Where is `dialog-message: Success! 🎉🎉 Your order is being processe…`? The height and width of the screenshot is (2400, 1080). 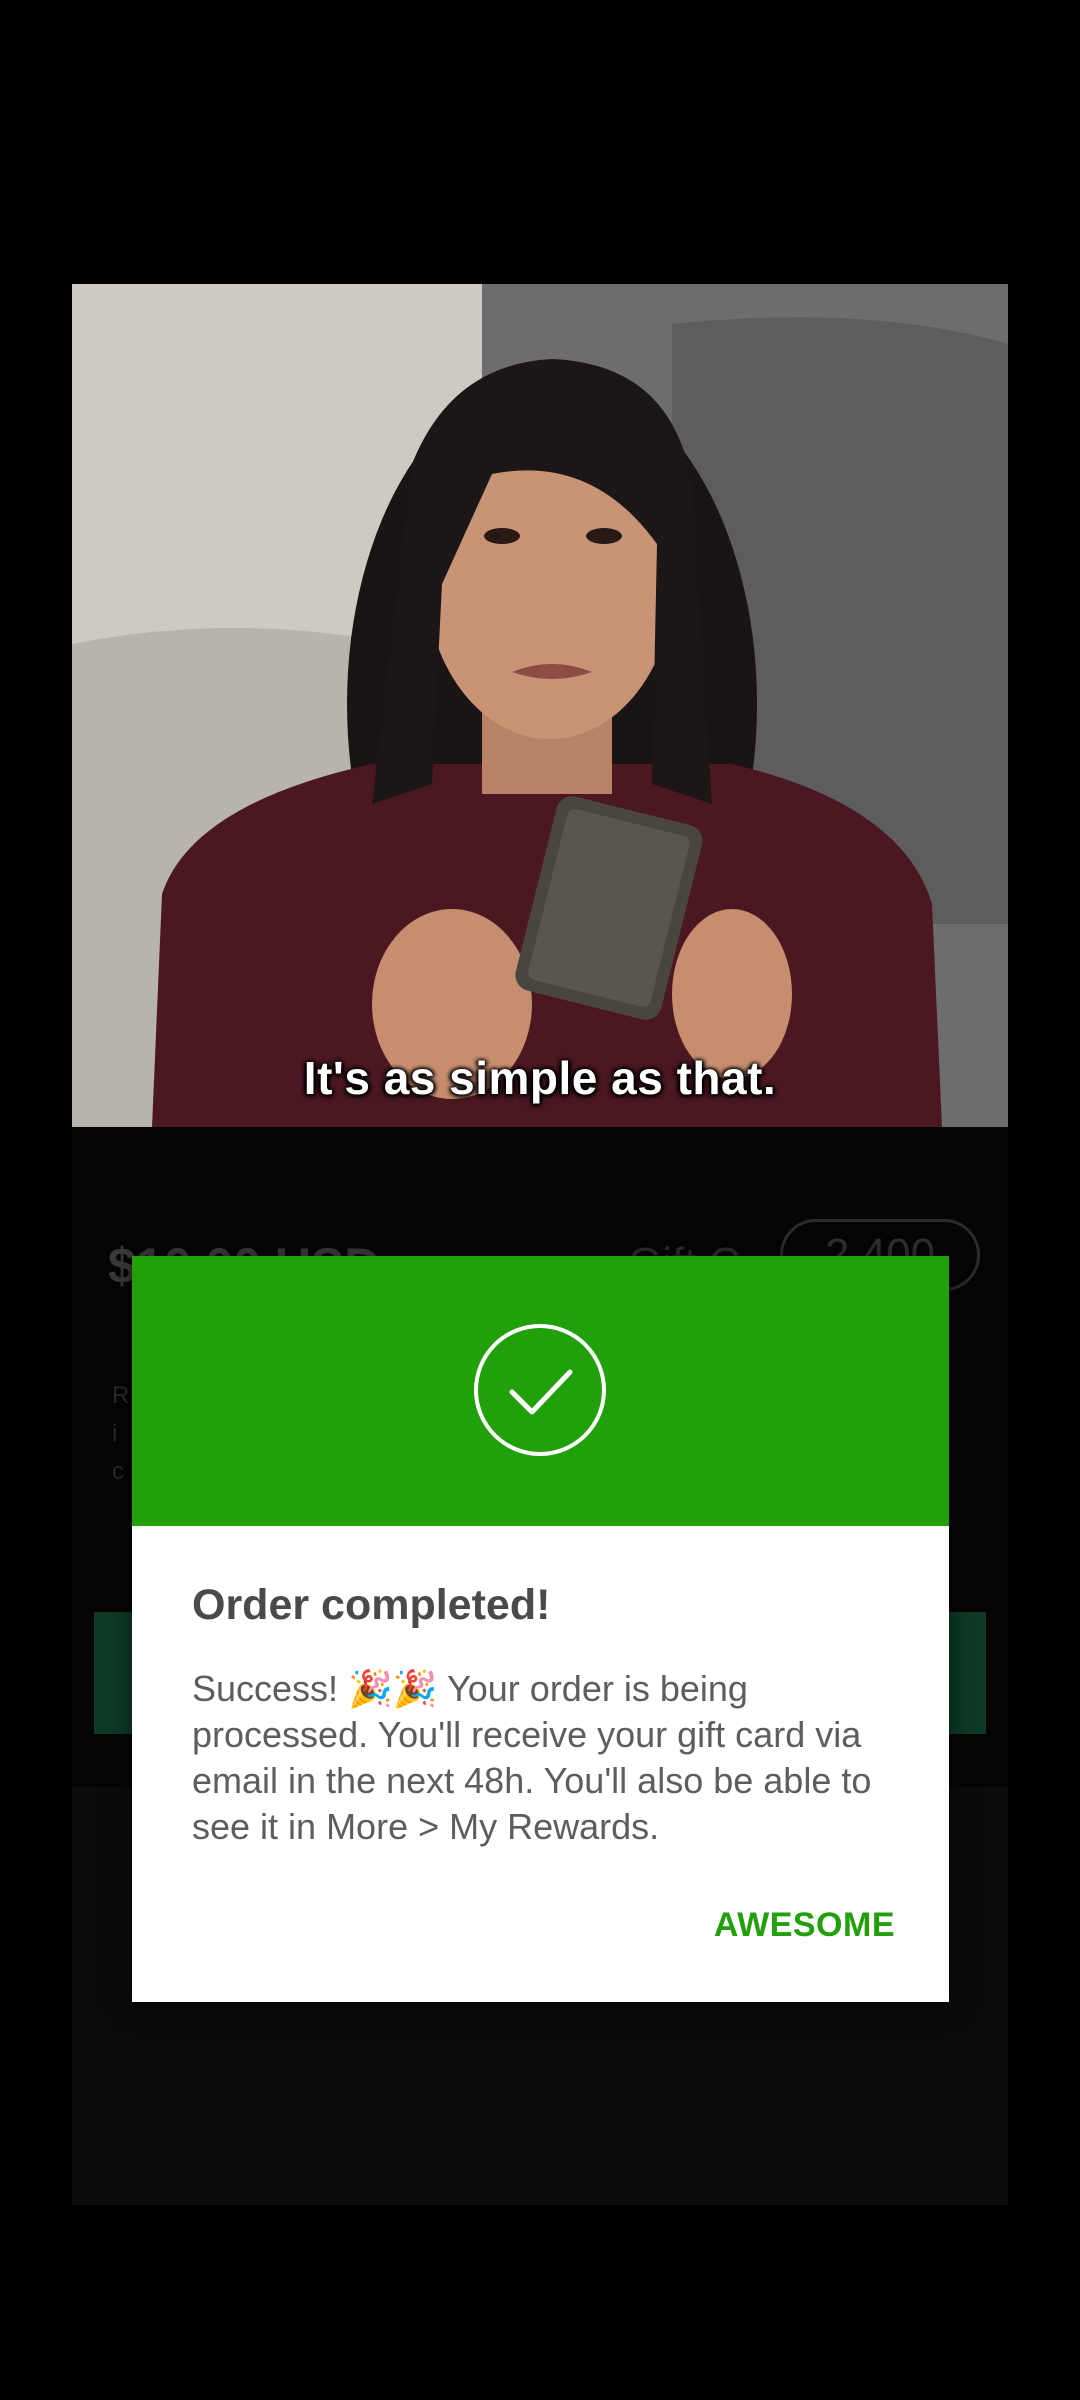 dialog-message: Success! 🎉🎉 Your order is being processe… is located at coordinates (532, 1757).